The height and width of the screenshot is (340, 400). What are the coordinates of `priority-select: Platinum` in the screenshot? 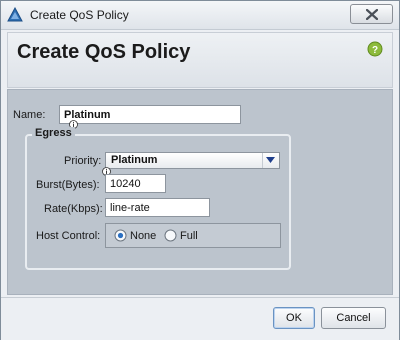 It's located at (192, 160).